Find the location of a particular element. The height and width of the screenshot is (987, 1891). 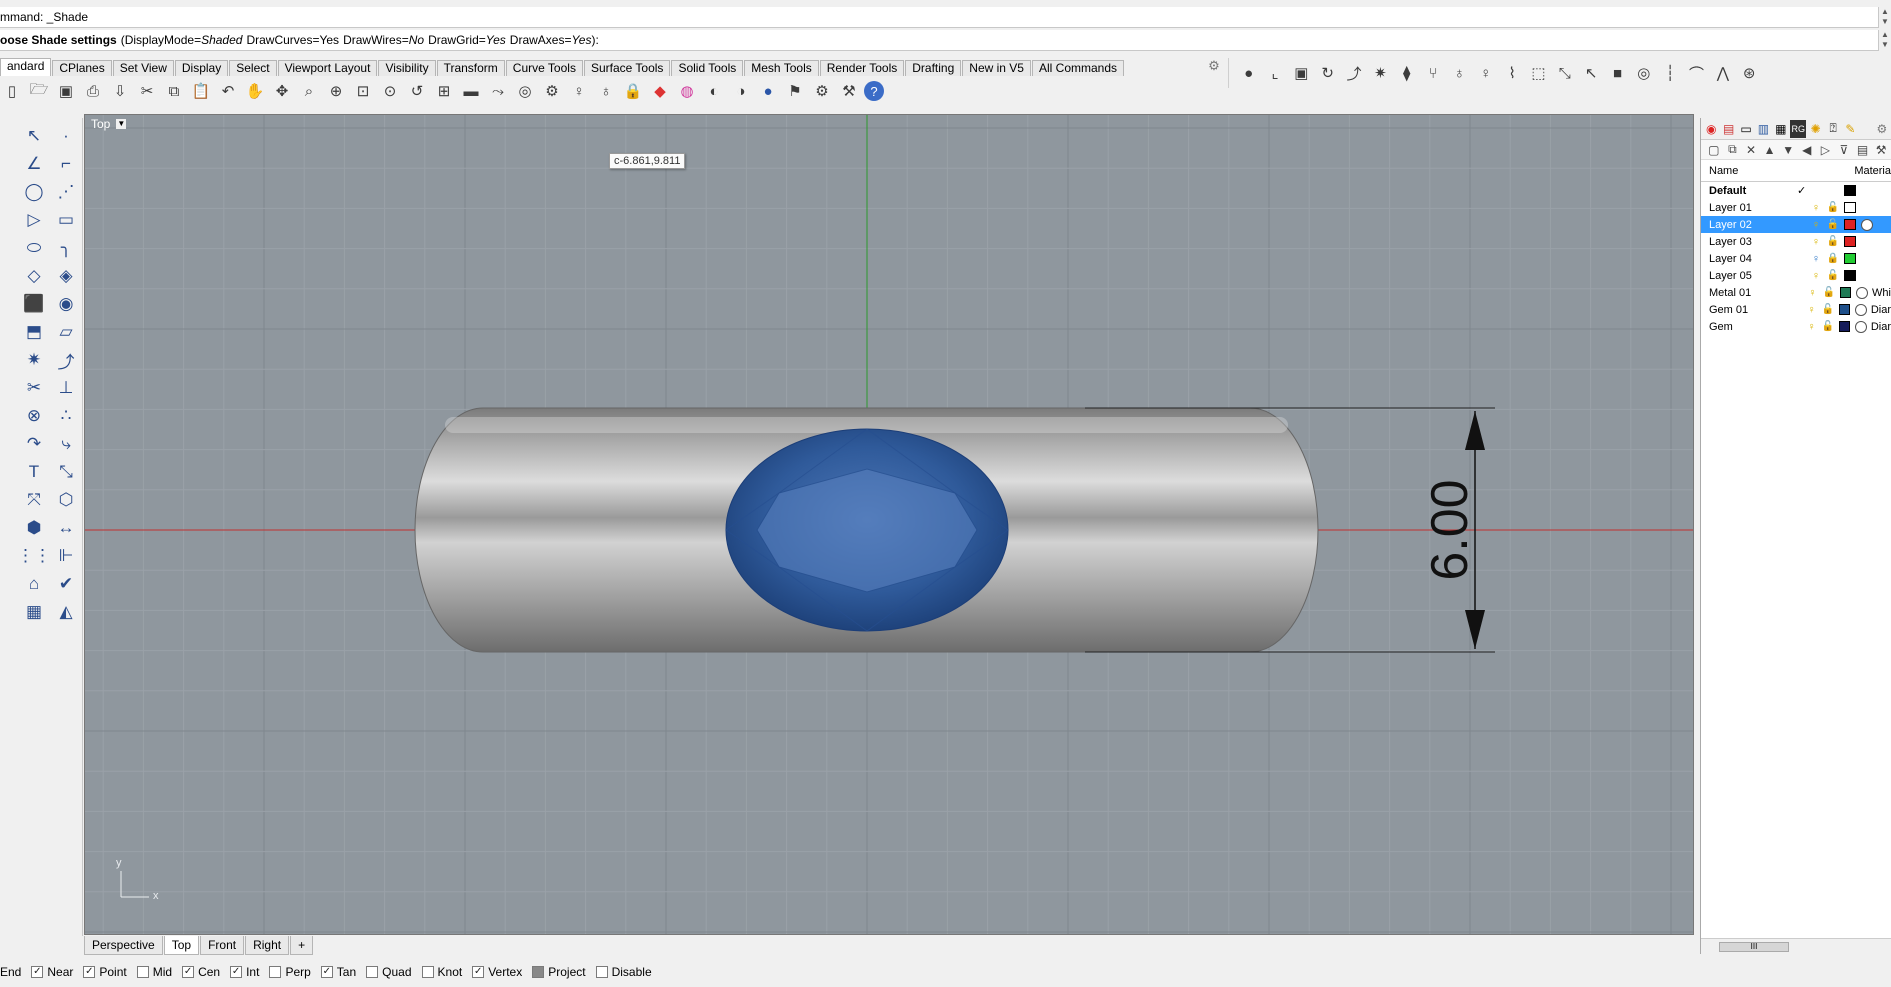

layer-row: Gem ♀ 🔓 Diar is located at coordinates (1796, 326).